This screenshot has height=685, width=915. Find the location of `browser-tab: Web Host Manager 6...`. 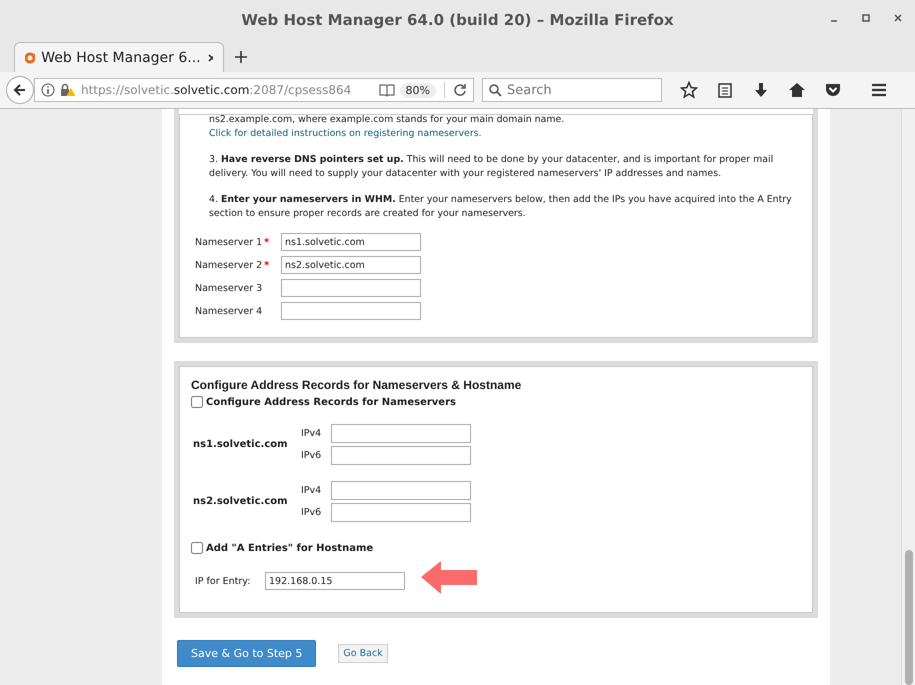

browser-tab: Web Host Manager 6... is located at coordinates (119, 57).